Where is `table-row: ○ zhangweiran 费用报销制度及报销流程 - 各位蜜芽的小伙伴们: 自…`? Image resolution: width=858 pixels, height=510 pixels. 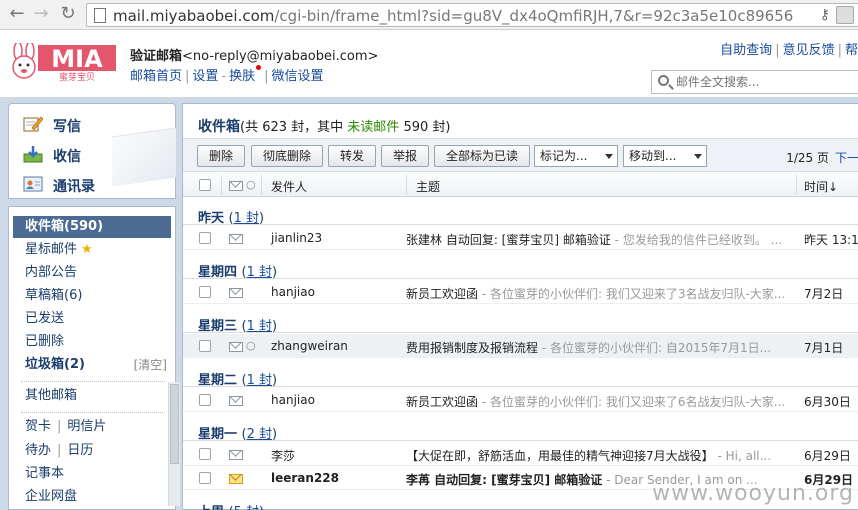
table-row: ○ zhangweiran 费用报销制度及报销流程 - 各位蜜芽的小伙伴们: 自… is located at coordinates (520, 346).